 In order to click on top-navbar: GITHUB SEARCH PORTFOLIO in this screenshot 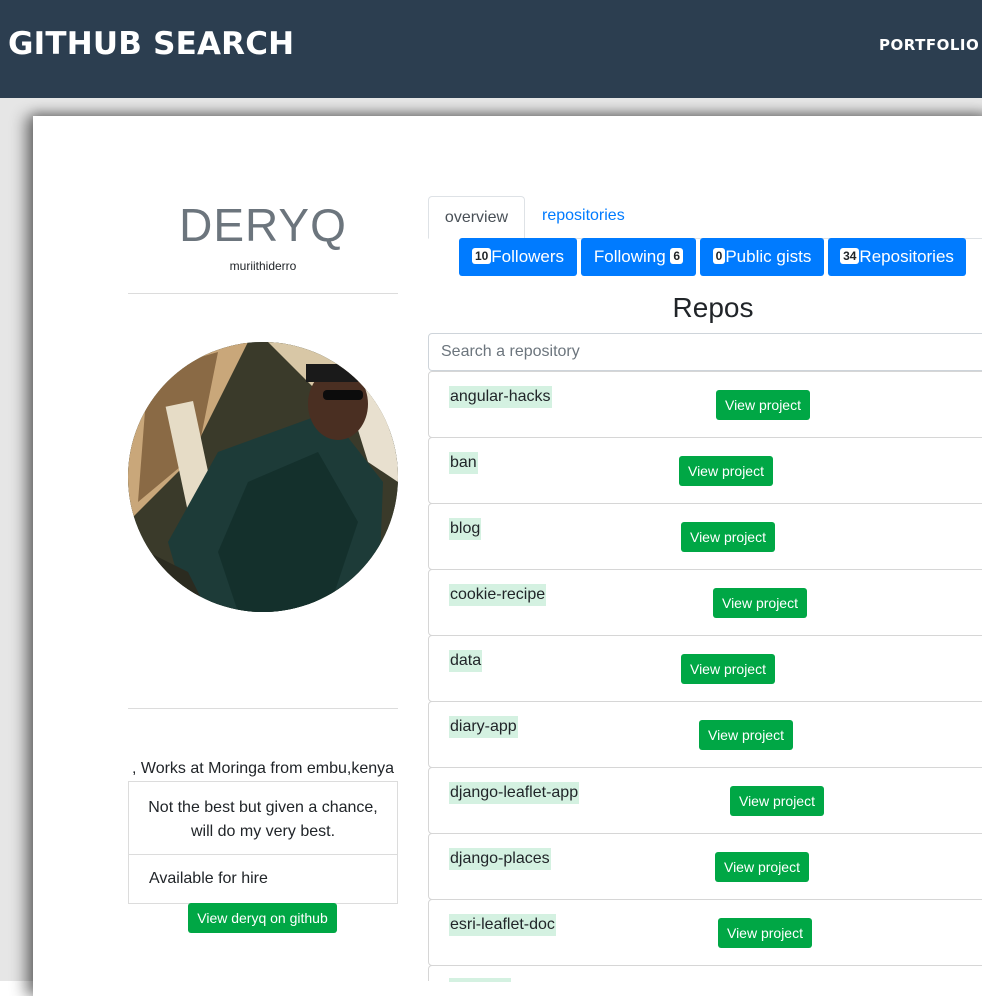, I will do `click(491, 49)`.